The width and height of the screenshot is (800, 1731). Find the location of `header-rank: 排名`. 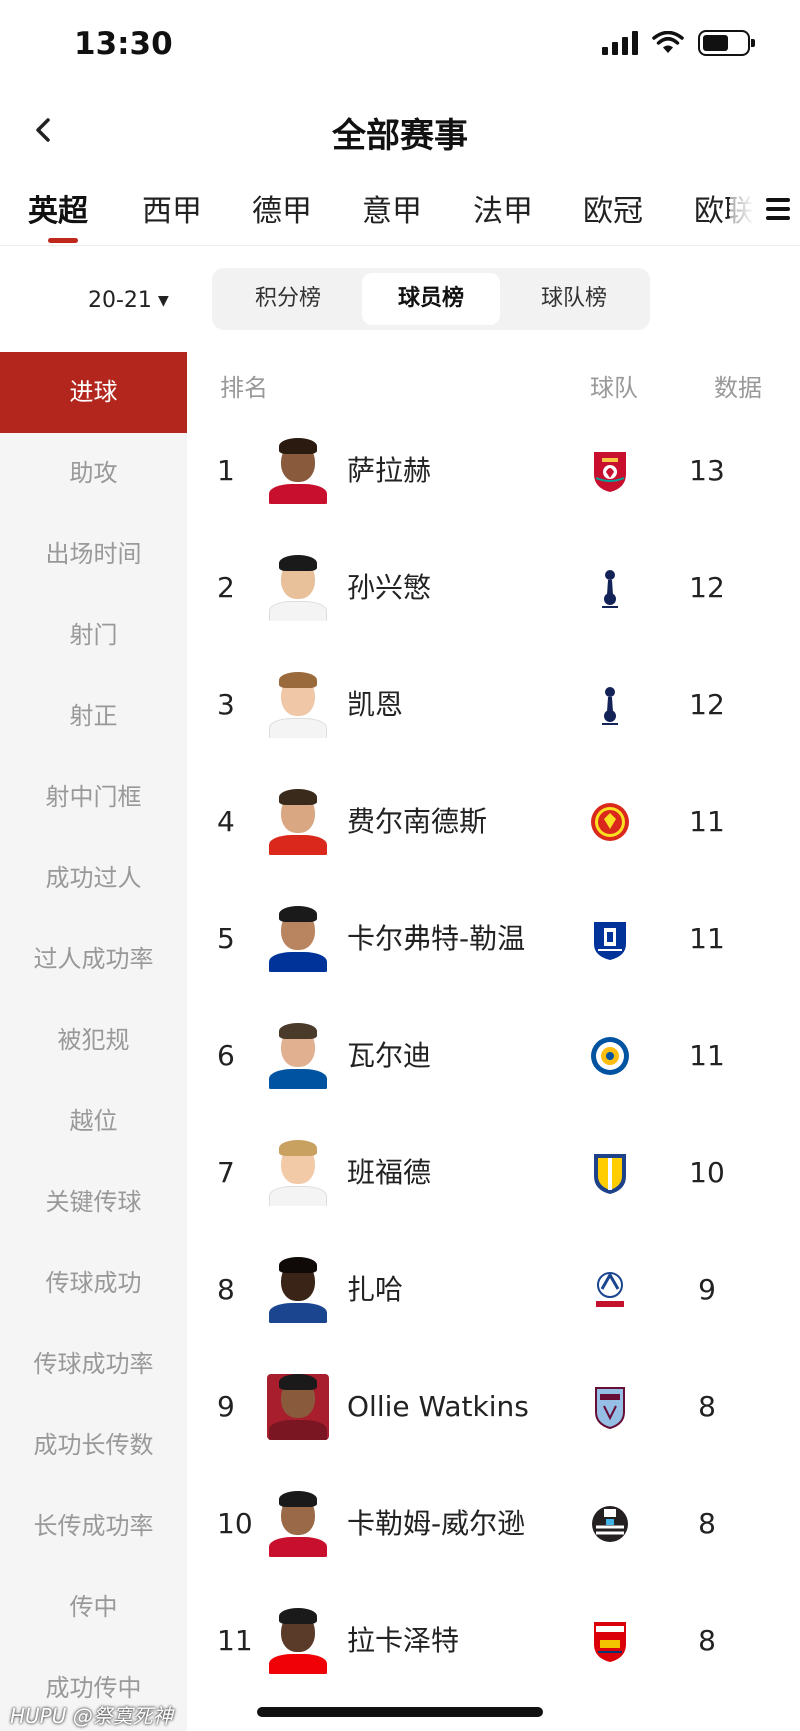

header-rank: 排名 is located at coordinates (244, 388).